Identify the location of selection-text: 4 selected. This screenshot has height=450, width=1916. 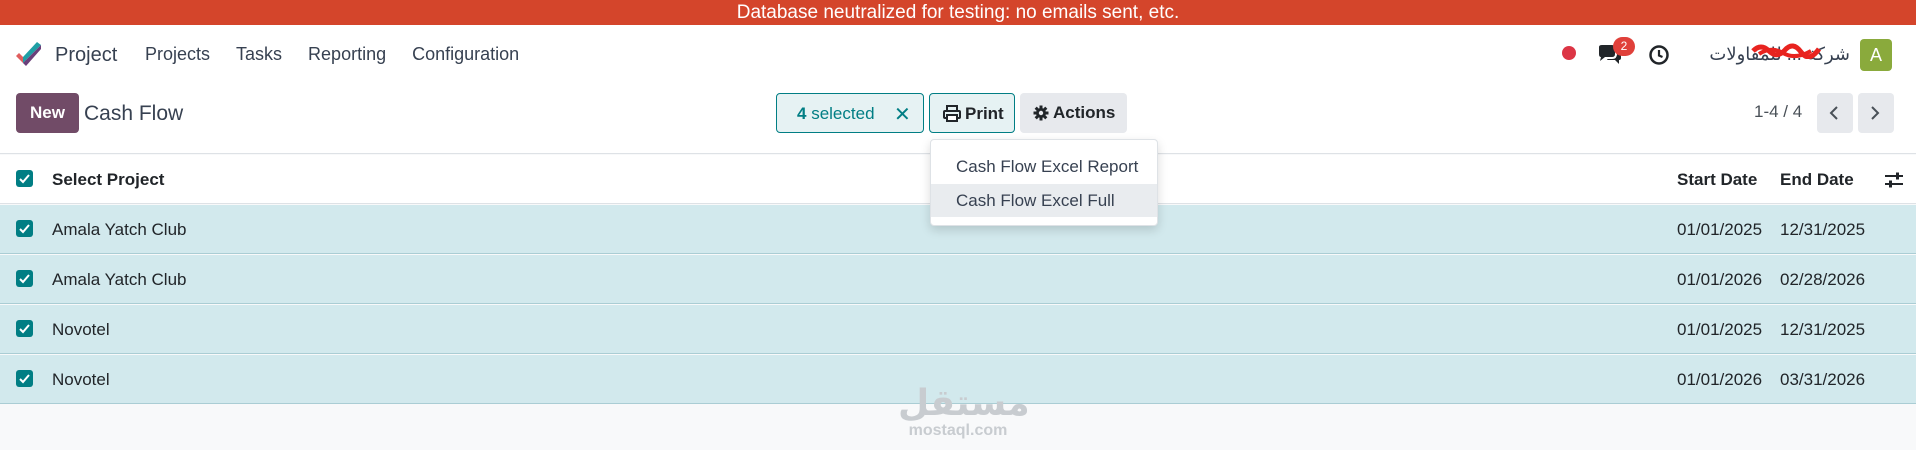
(836, 114).